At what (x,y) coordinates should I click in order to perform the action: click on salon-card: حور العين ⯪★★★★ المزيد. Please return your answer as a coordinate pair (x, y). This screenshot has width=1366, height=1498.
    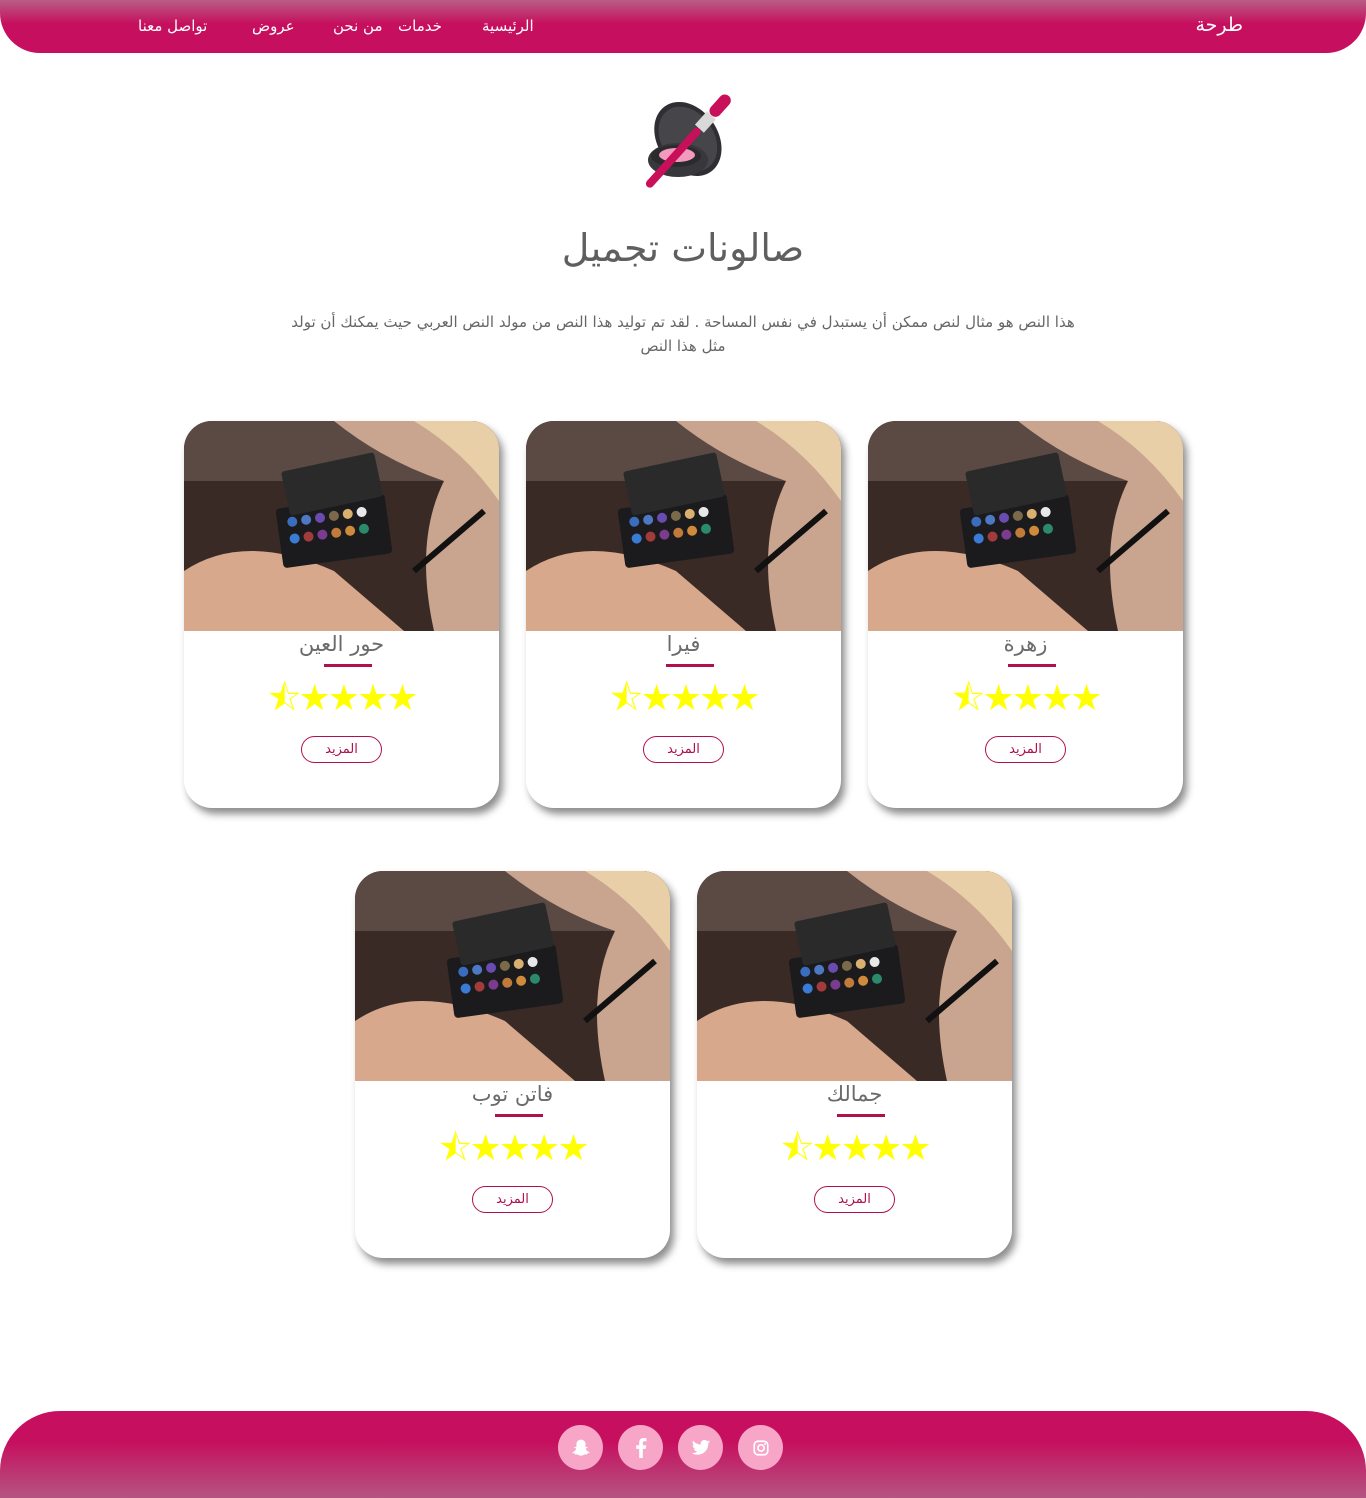
    Looking at the image, I should click on (341, 614).